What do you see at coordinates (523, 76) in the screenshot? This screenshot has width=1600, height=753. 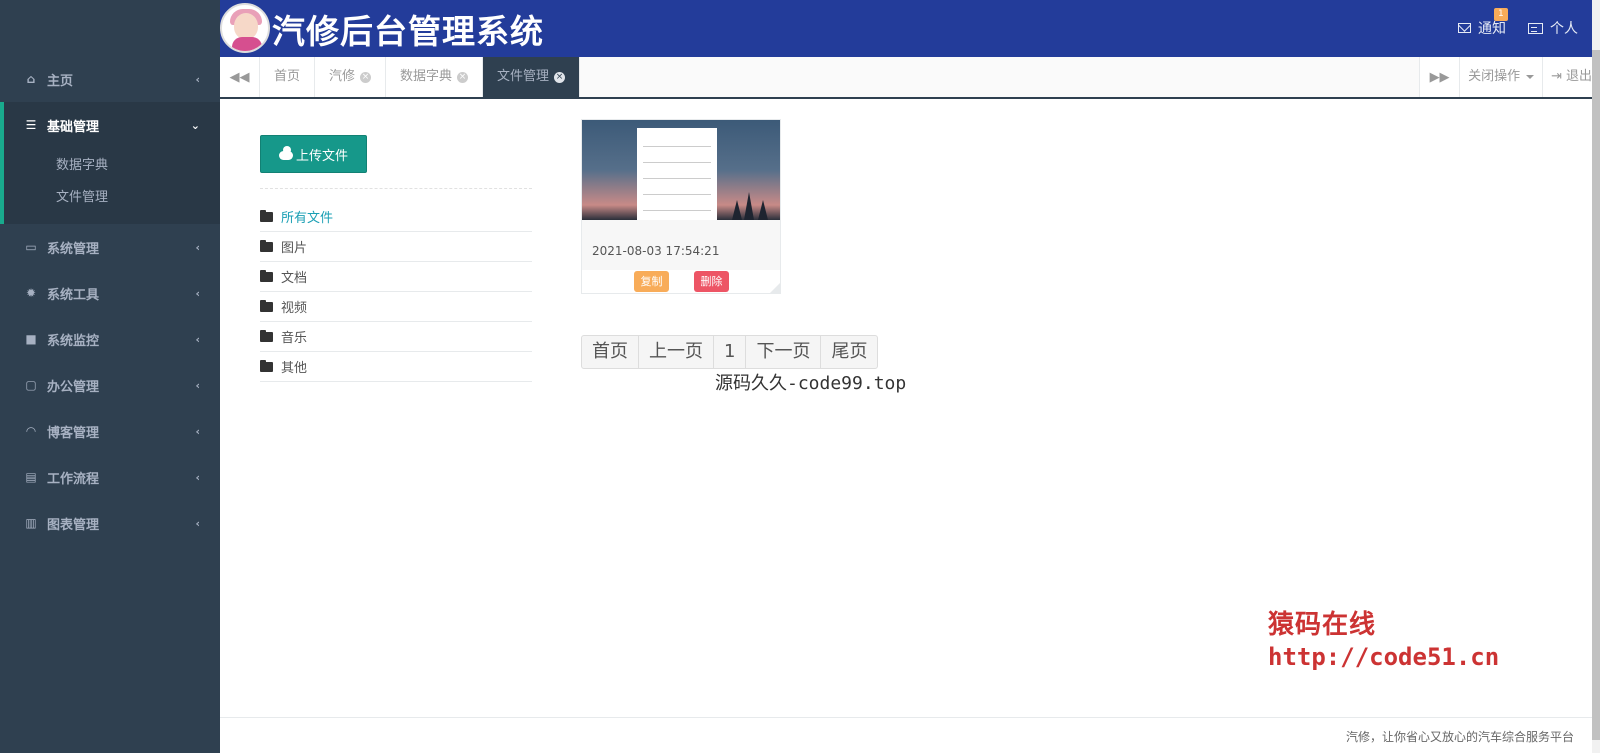 I see `tab-label: 文件管理` at bounding box center [523, 76].